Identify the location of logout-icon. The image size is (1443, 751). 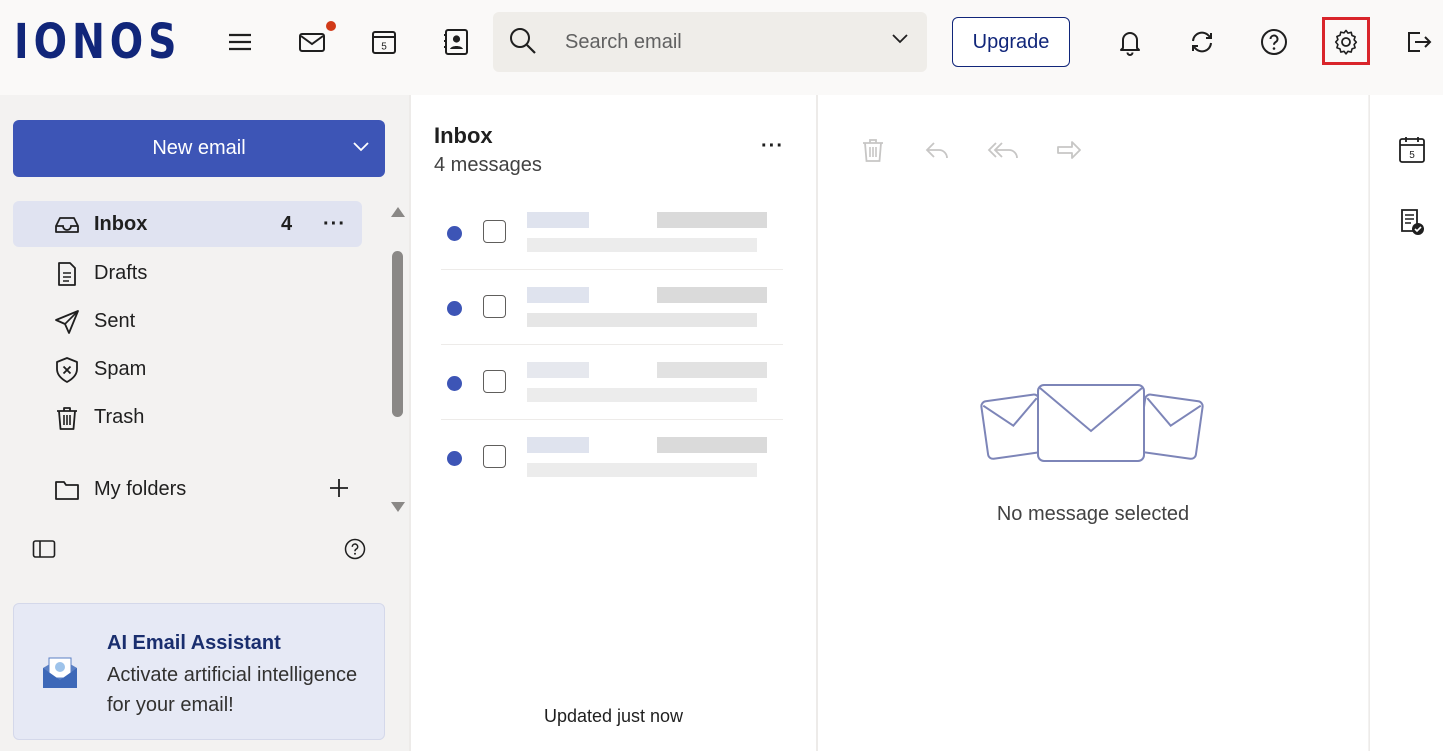
(1418, 42).